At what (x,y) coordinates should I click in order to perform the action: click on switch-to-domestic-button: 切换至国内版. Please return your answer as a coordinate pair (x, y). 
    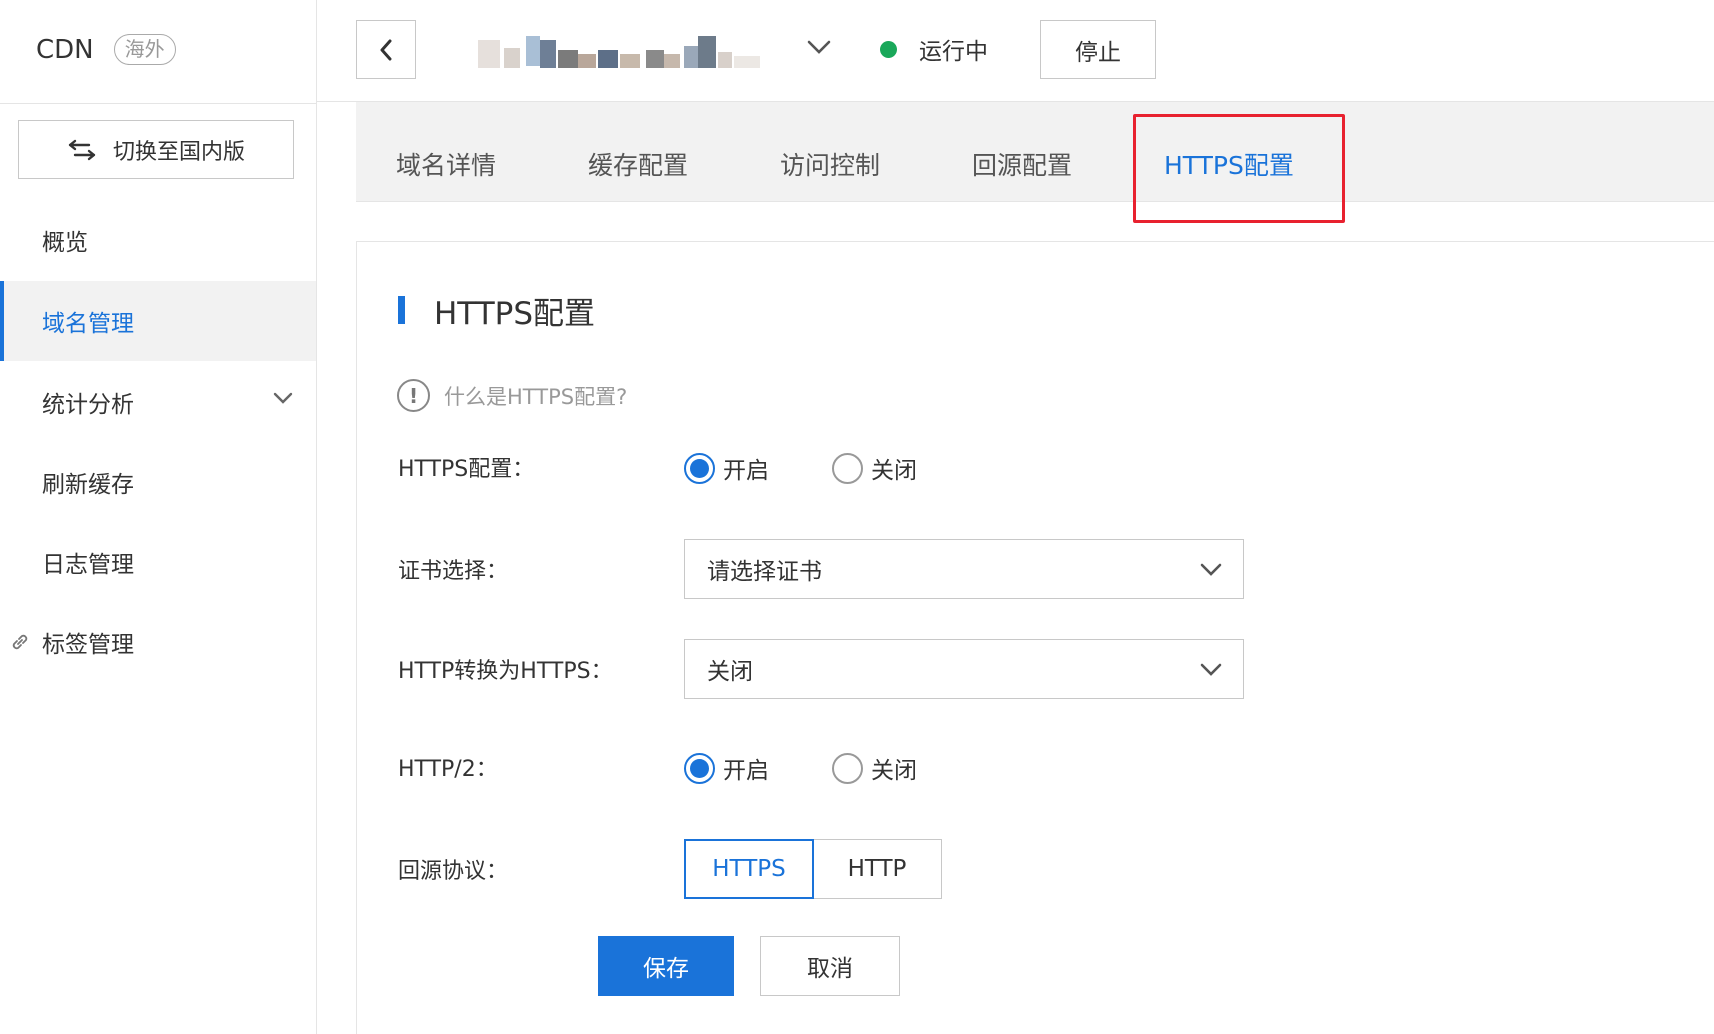
    Looking at the image, I should click on (156, 149).